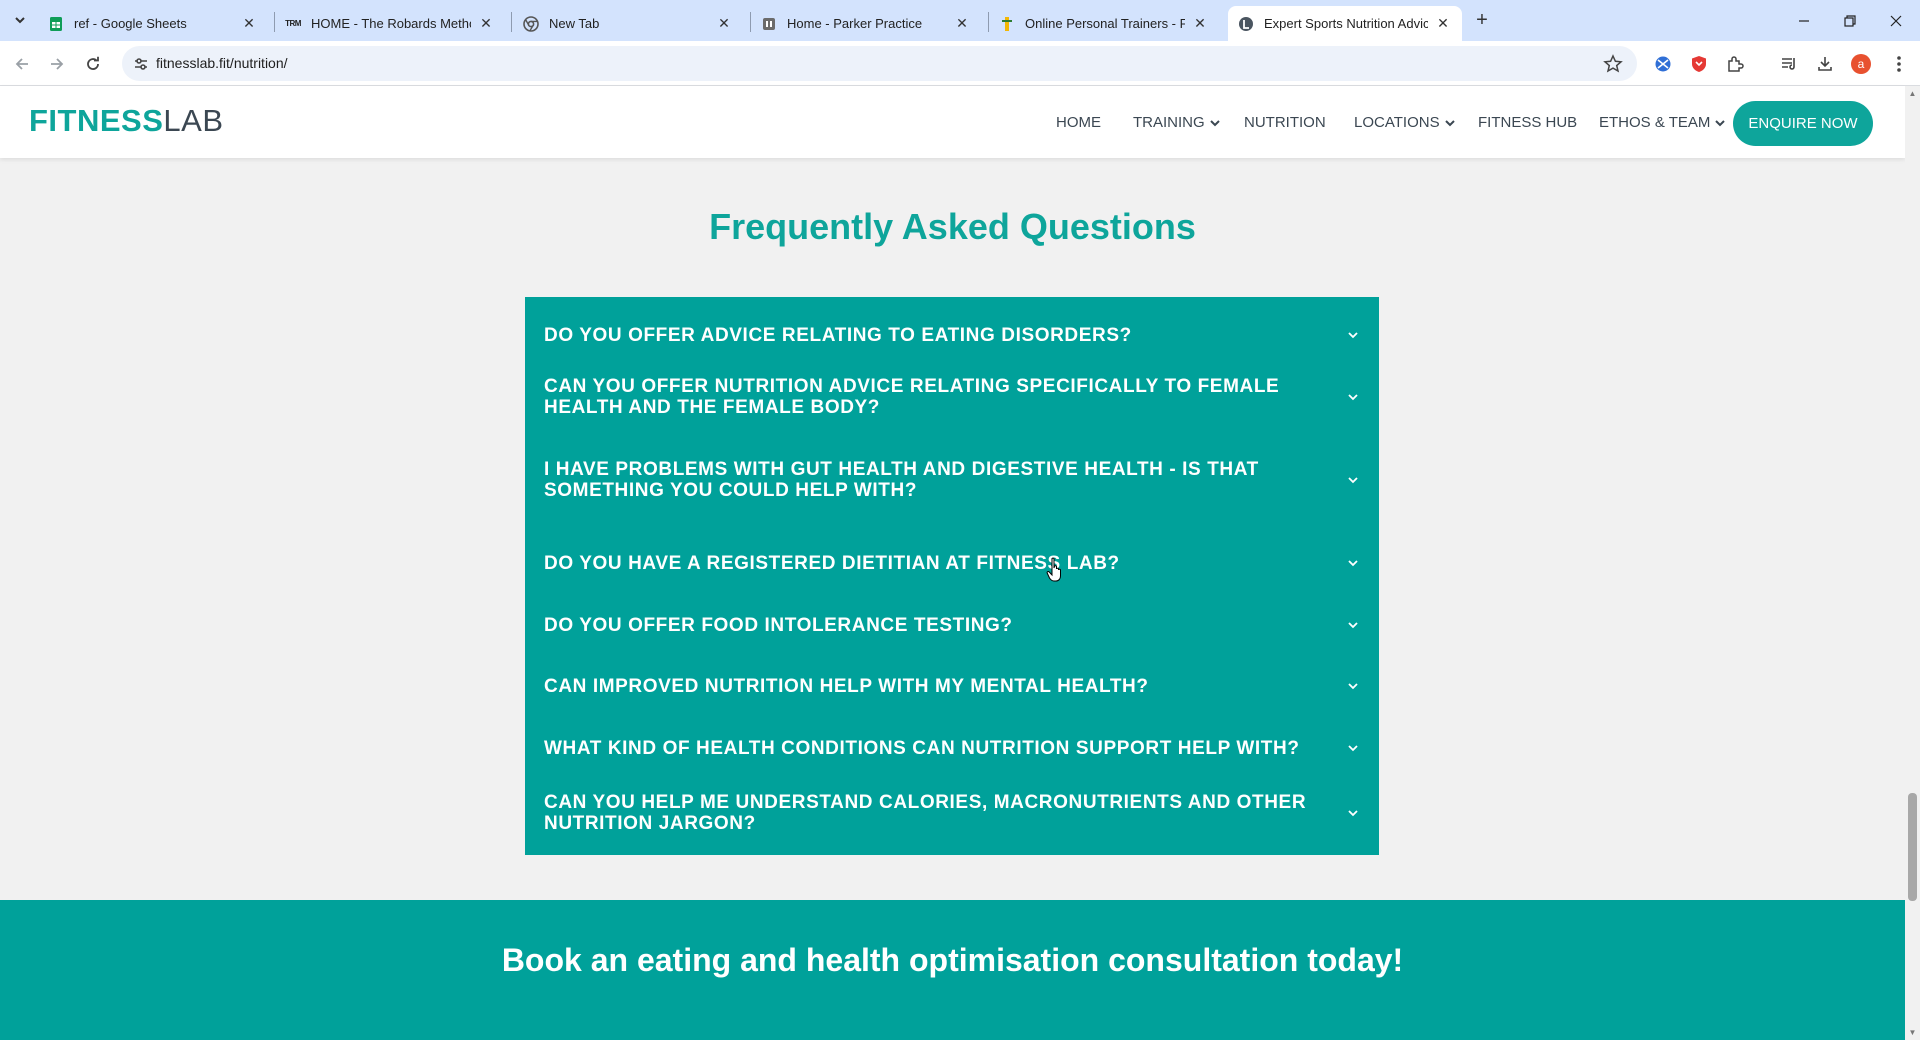 The width and height of the screenshot is (1920, 1040). I want to click on restore-button, so click(1850, 20).